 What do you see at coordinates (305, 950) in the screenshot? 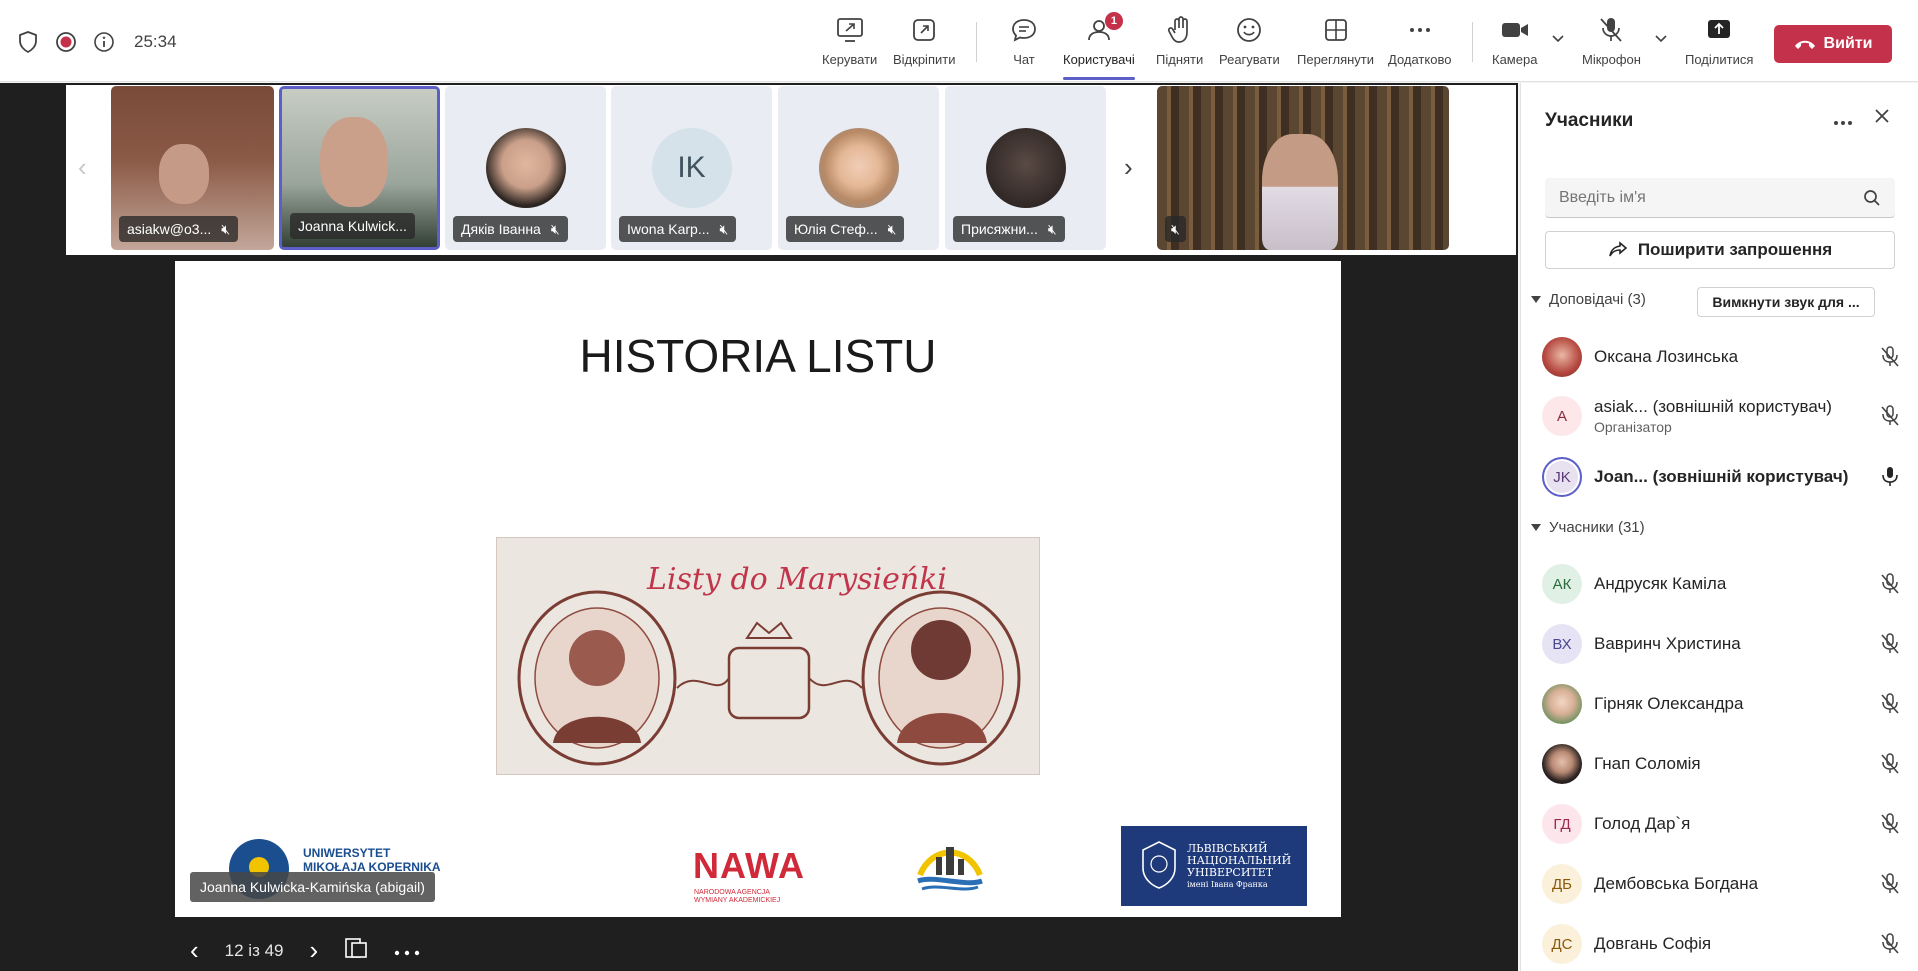
I see `slide-pager: ‹ 12 із 49 ›` at bounding box center [305, 950].